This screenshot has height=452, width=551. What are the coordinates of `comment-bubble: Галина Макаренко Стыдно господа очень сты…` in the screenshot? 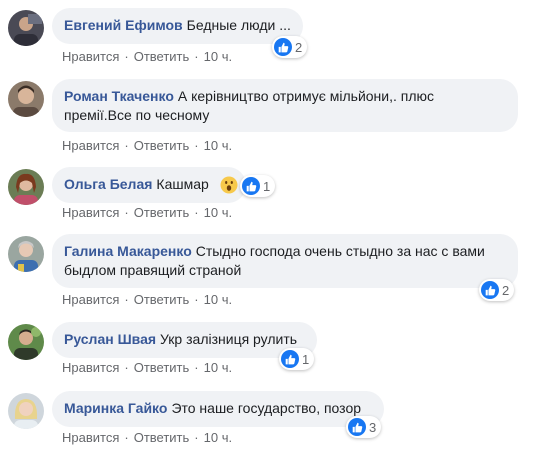 It's located at (285, 261).